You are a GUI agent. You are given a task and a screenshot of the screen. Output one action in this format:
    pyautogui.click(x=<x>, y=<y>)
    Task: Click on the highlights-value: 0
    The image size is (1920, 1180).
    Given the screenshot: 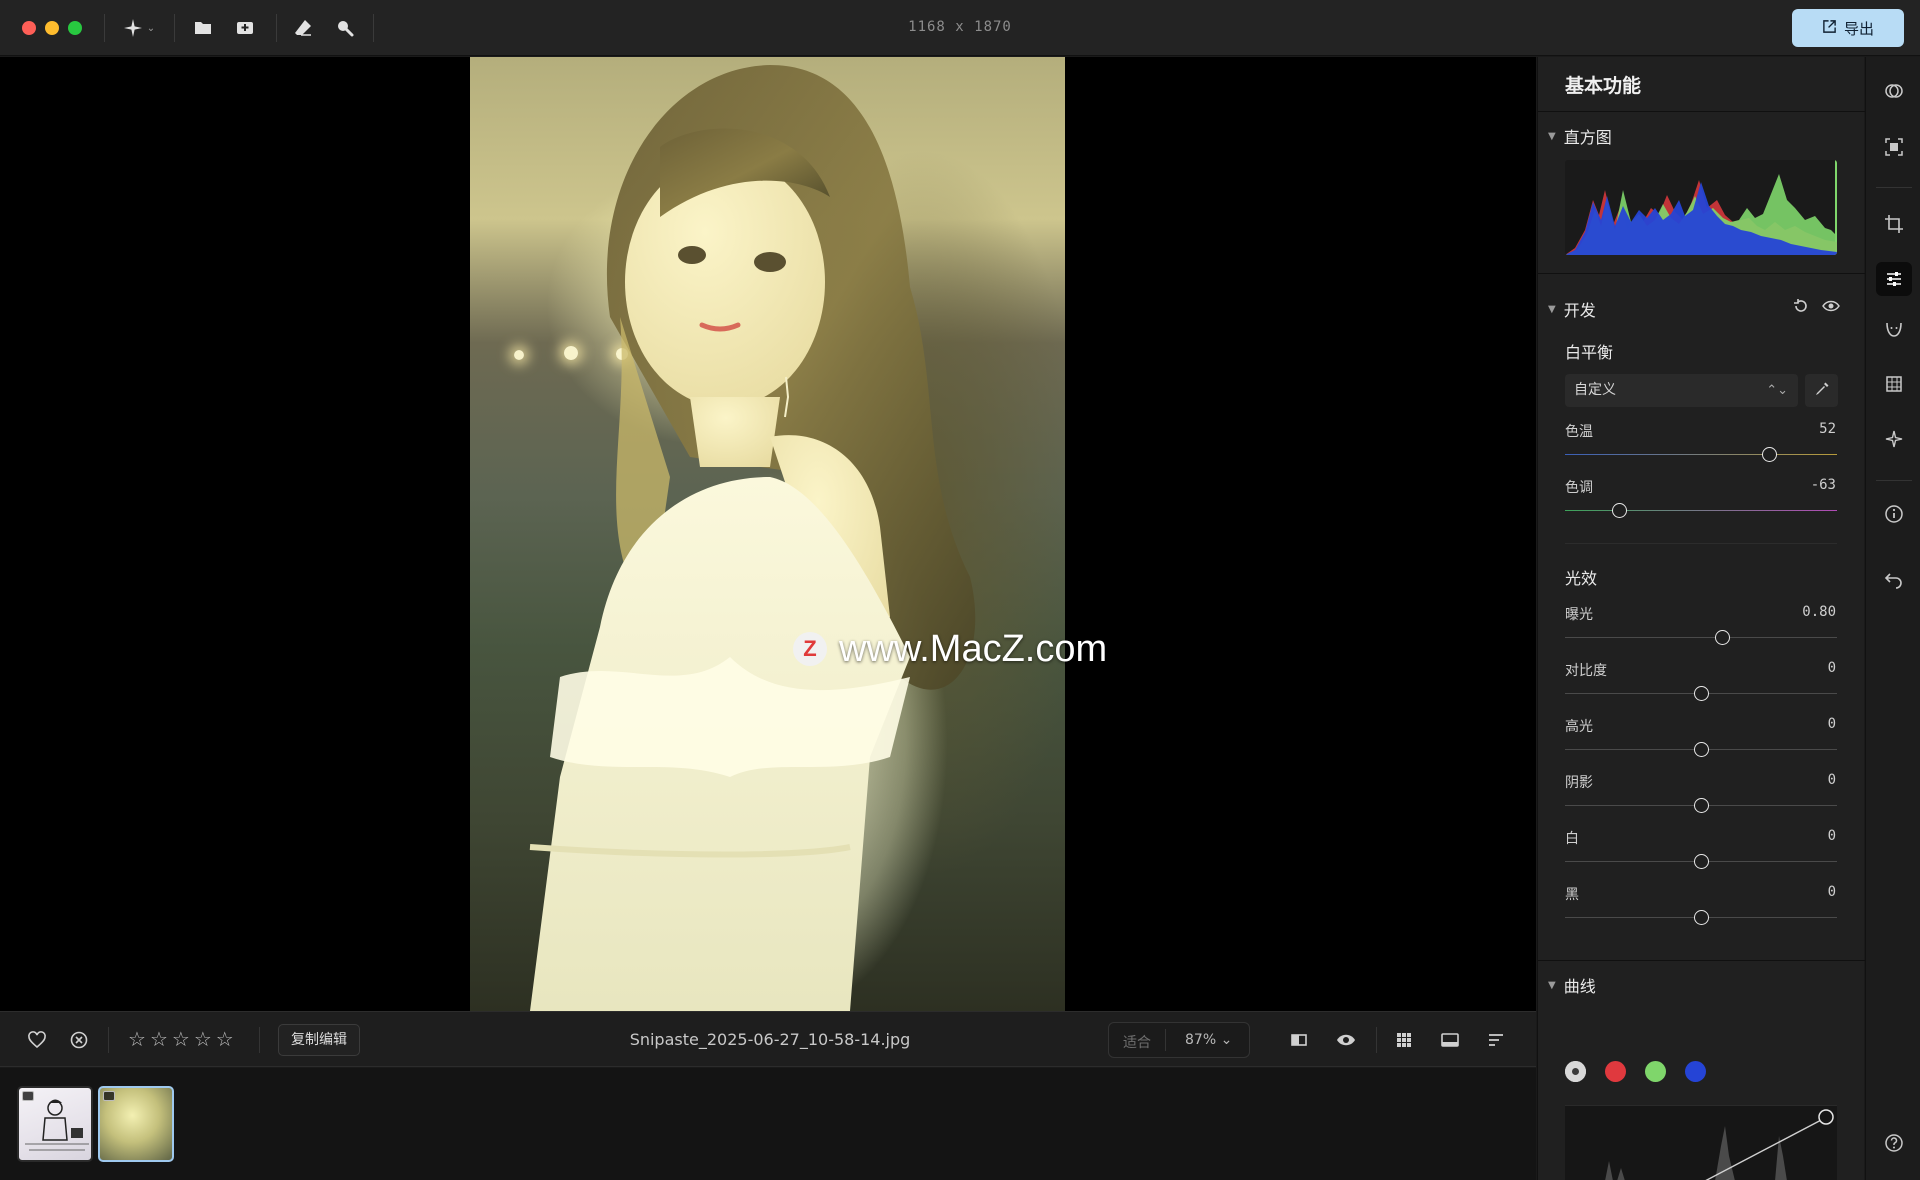 What is the action you would take?
    pyautogui.click(x=1831, y=724)
    